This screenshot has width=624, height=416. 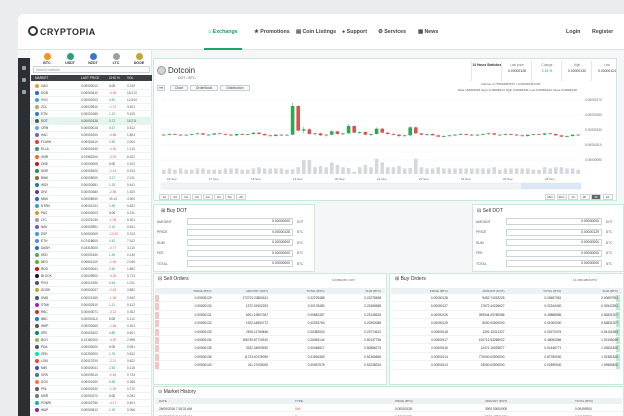 What do you see at coordinates (596, 197) in the screenshot?
I see `candle-width-button: 4h` at bounding box center [596, 197].